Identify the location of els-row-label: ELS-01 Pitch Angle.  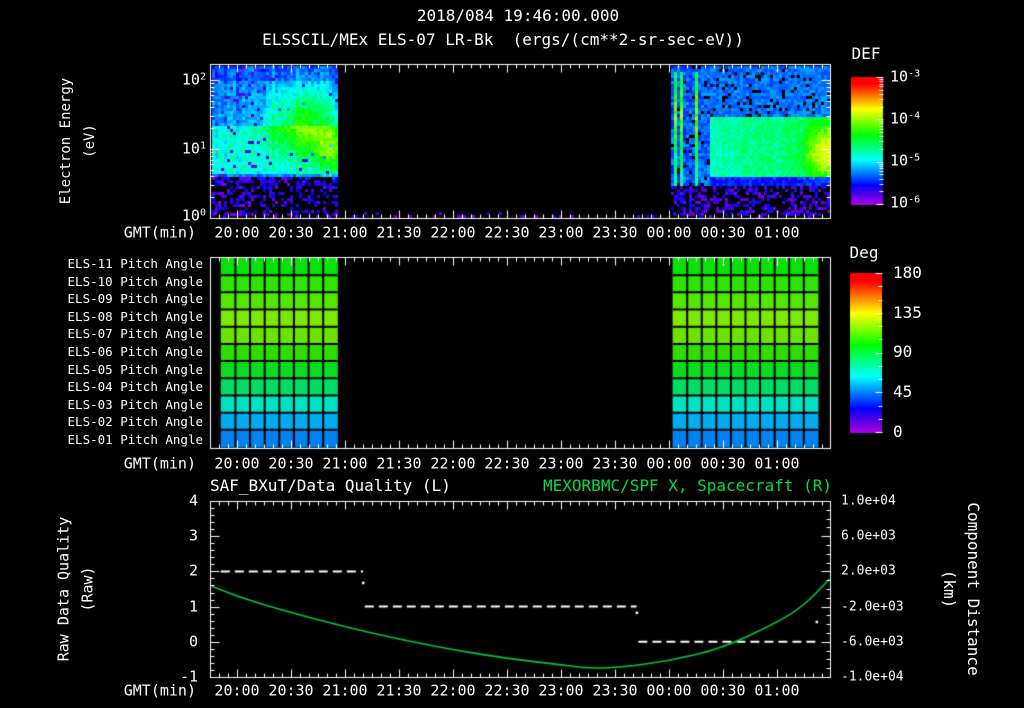
(135, 439).